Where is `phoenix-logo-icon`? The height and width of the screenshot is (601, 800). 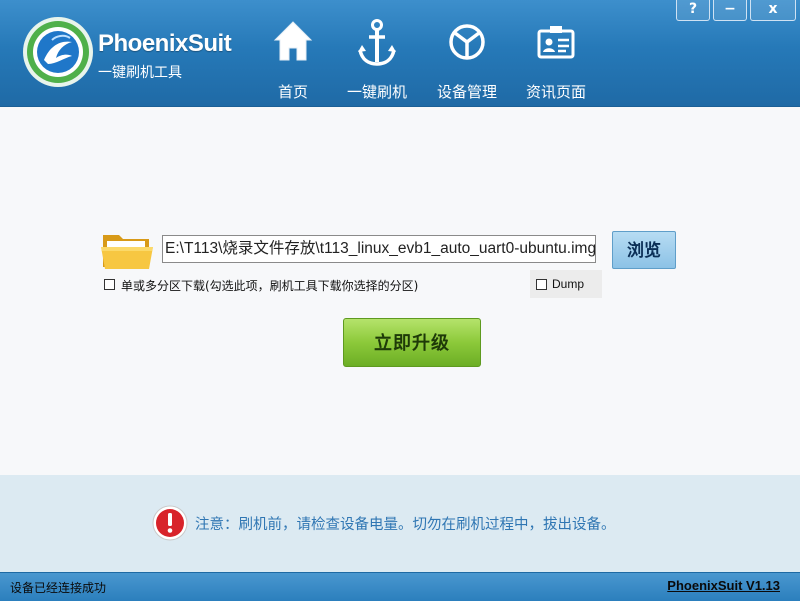 phoenix-logo-icon is located at coordinates (58, 52).